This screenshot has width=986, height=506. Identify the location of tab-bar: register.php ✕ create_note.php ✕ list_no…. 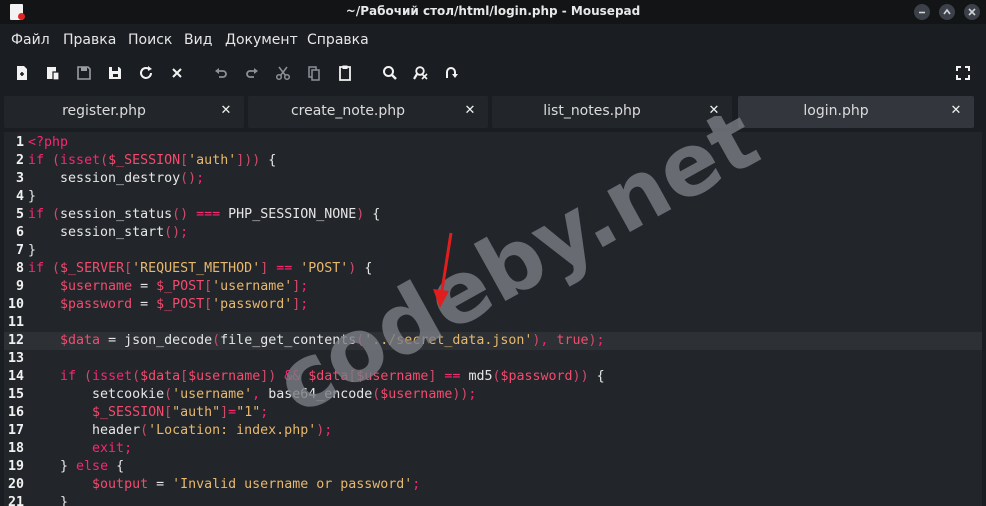
(493, 111).